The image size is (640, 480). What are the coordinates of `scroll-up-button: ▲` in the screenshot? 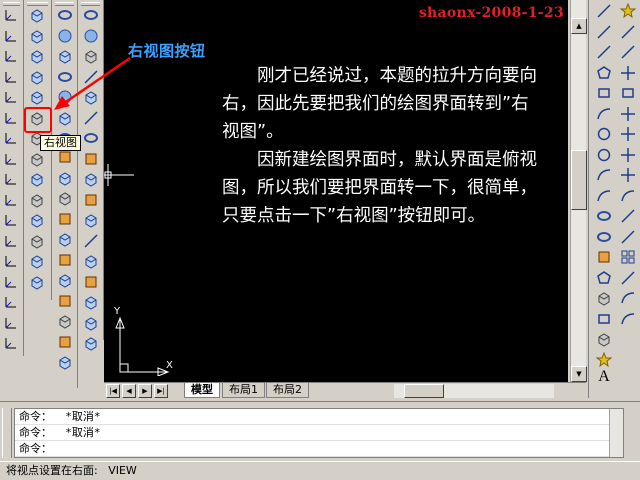 It's located at (579, 26).